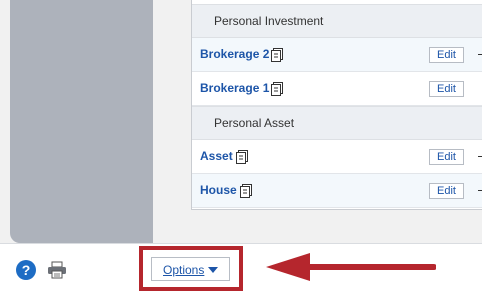  What do you see at coordinates (337, 21) in the screenshot?
I see `group-header-personal-investment: Personal Investment` at bounding box center [337, 21].